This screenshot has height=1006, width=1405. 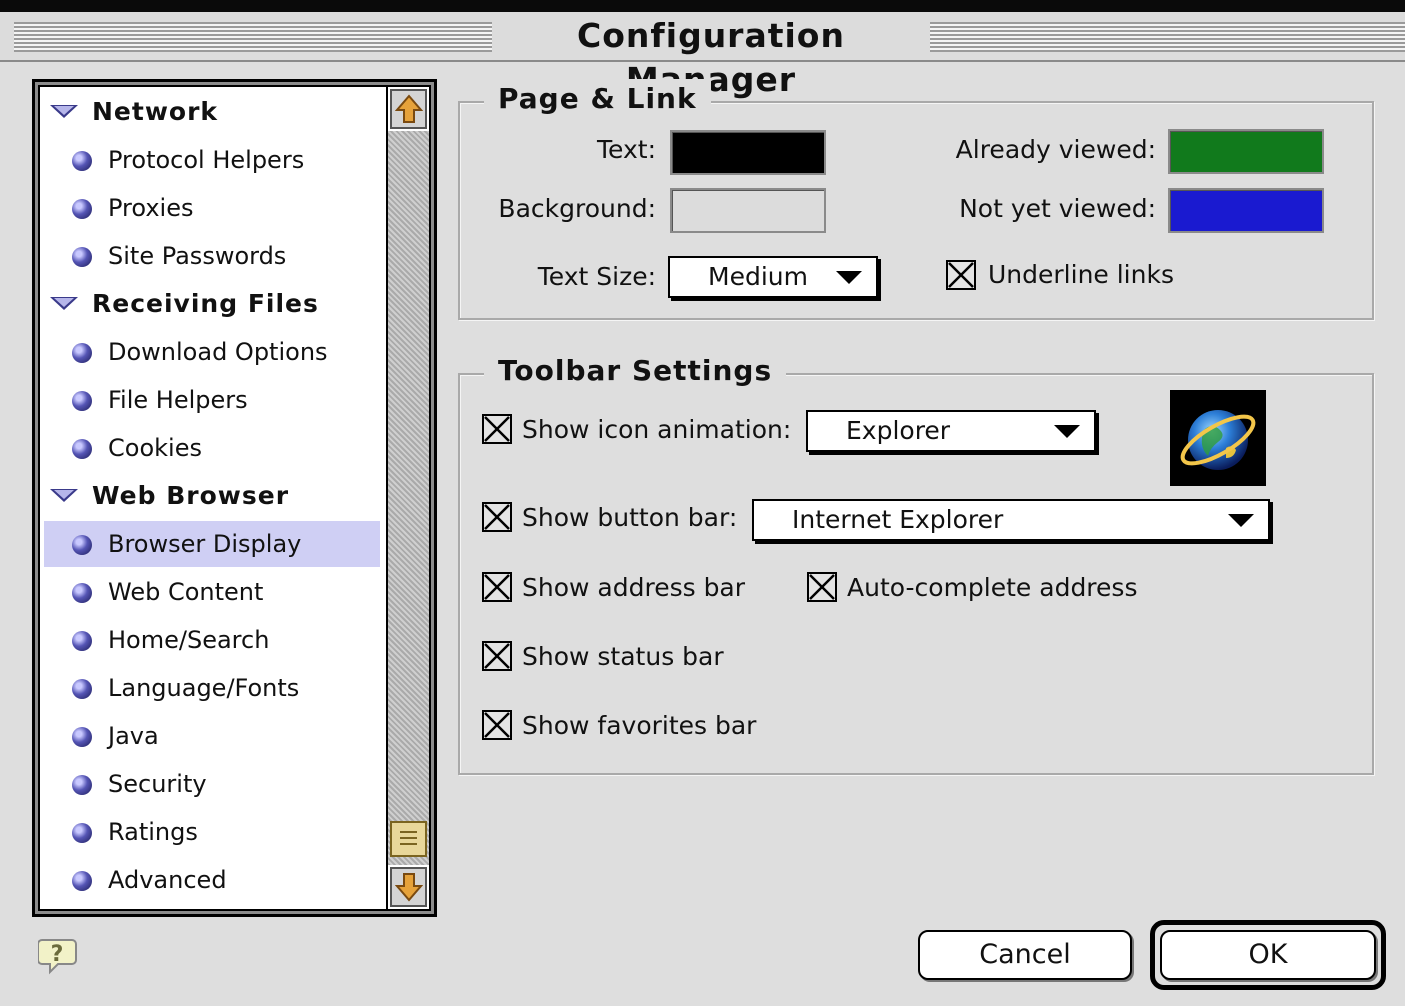 What do you see at coordinates (635, 371) in the screenshot?
I see `toolbar-settings-legend: Toolbar Settings` at bounding box center [635, 371].